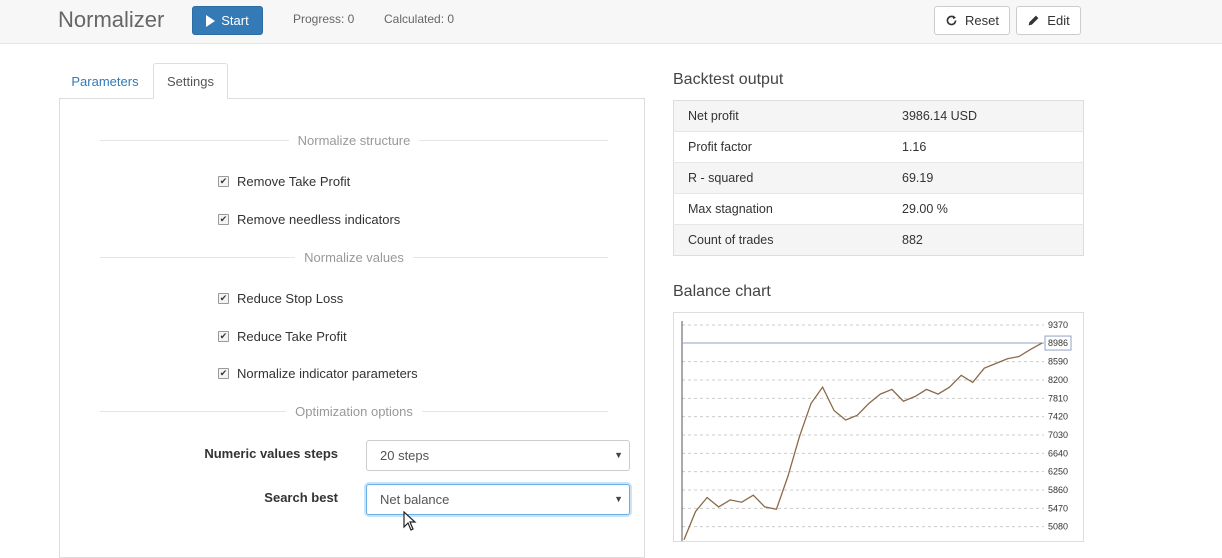 The image size is (1222, 558). What do you see at coordinates (294, 181) in the screenshot?
I see `checkbox-label: Remove Take Profit` at bounding box center [294, 181].